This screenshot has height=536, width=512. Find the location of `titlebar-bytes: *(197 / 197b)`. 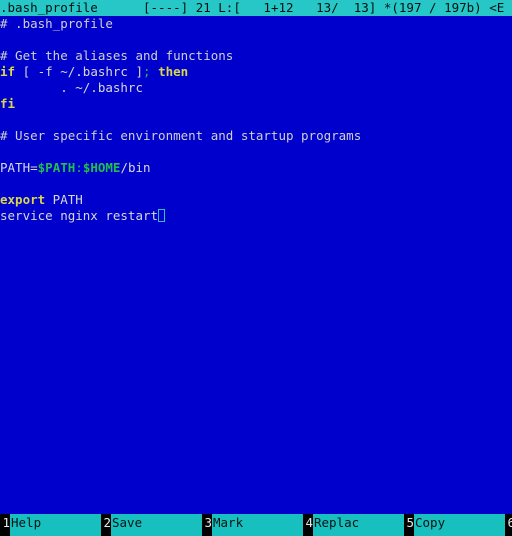

titlebar-bytes: *(197 / 197b) is located at coordinates (432, 7).